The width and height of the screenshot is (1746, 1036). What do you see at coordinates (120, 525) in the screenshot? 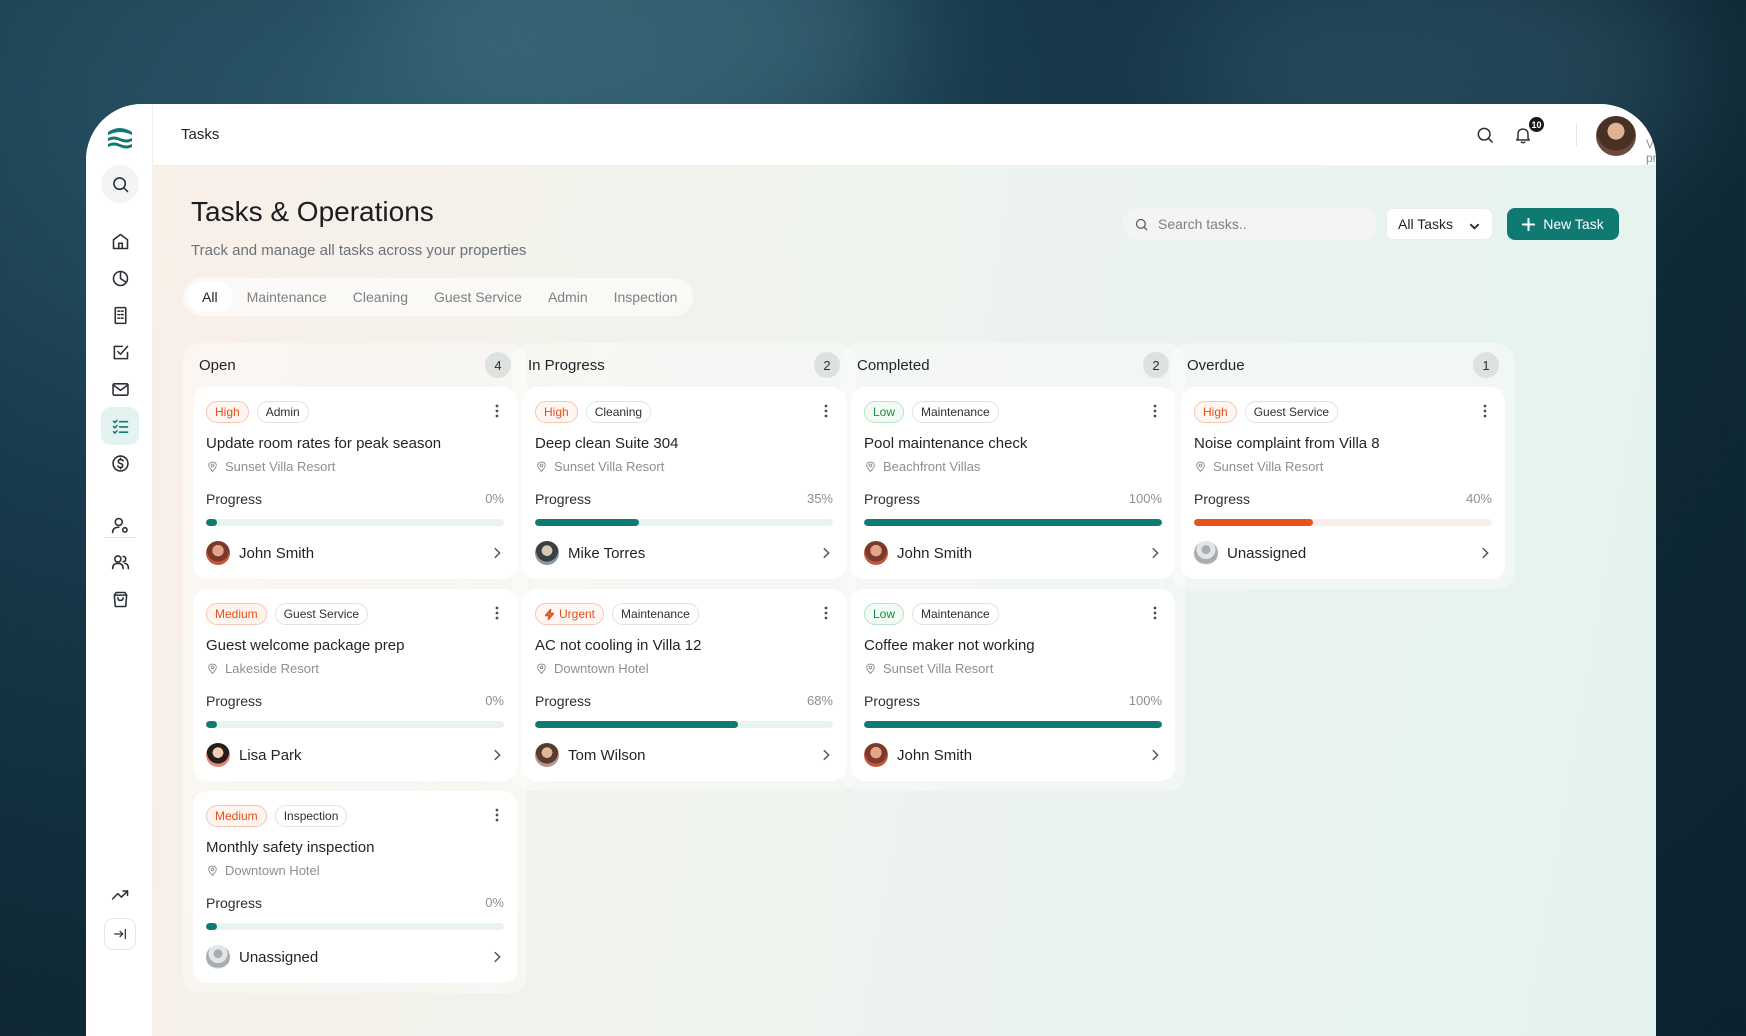
I see `user-settings-icon` at bounding box center [120, 525].